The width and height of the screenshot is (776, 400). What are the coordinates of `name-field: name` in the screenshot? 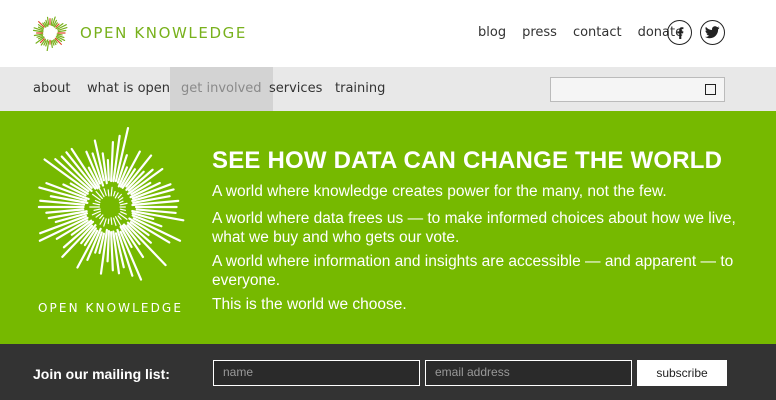 It's located at (316, 373).